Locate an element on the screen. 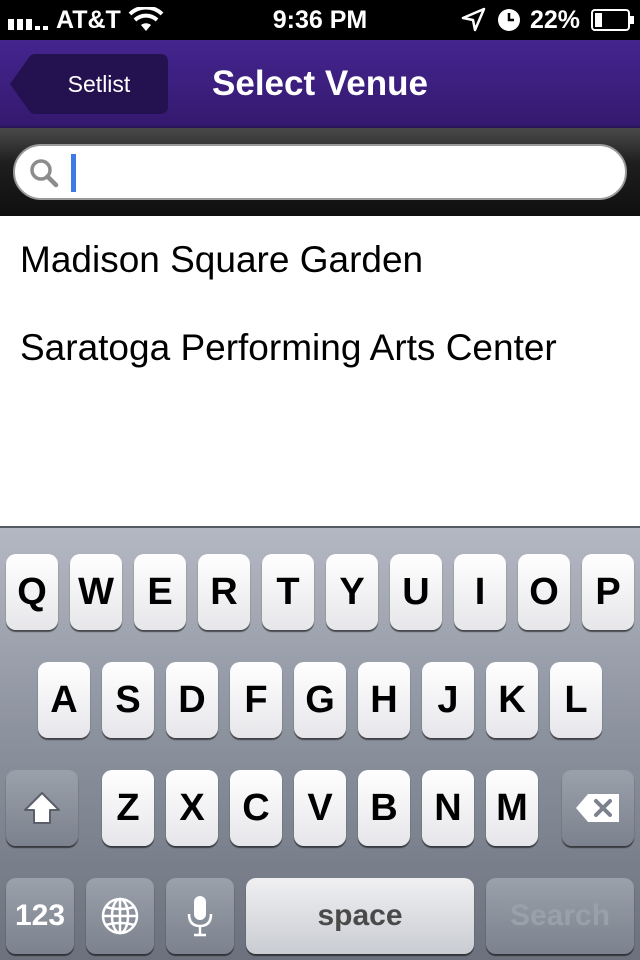 The height and width of the screenshot is (960, 640). navigation-bar: Setlist Select Venue is located at coordinates (320, 84).